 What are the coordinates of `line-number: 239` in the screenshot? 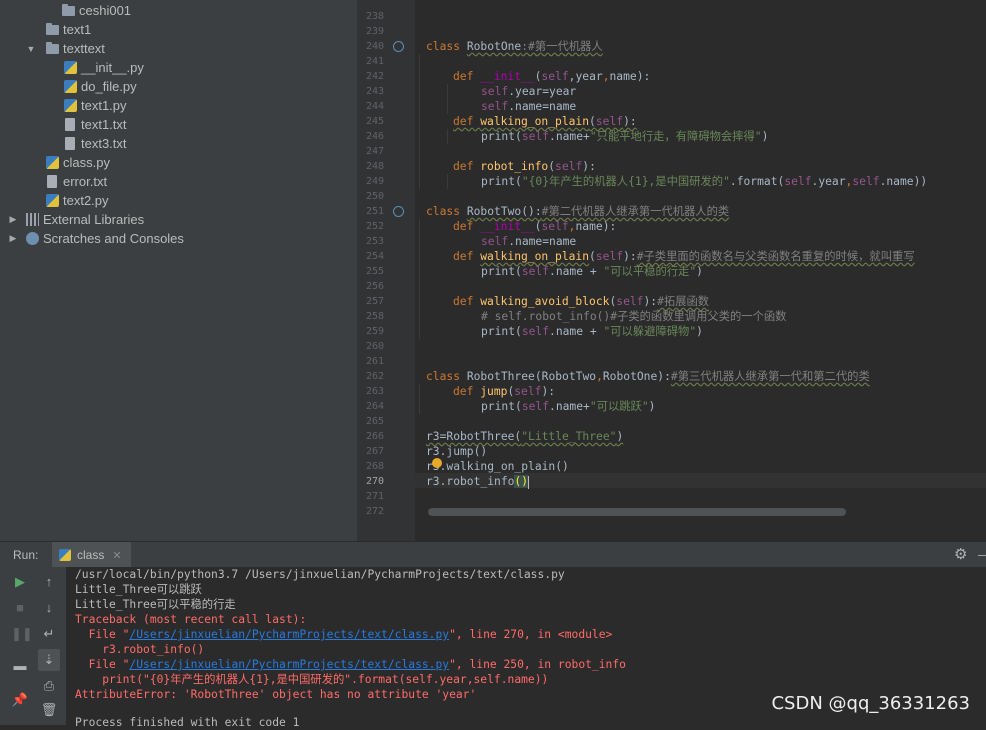 It's located at (374, 31).